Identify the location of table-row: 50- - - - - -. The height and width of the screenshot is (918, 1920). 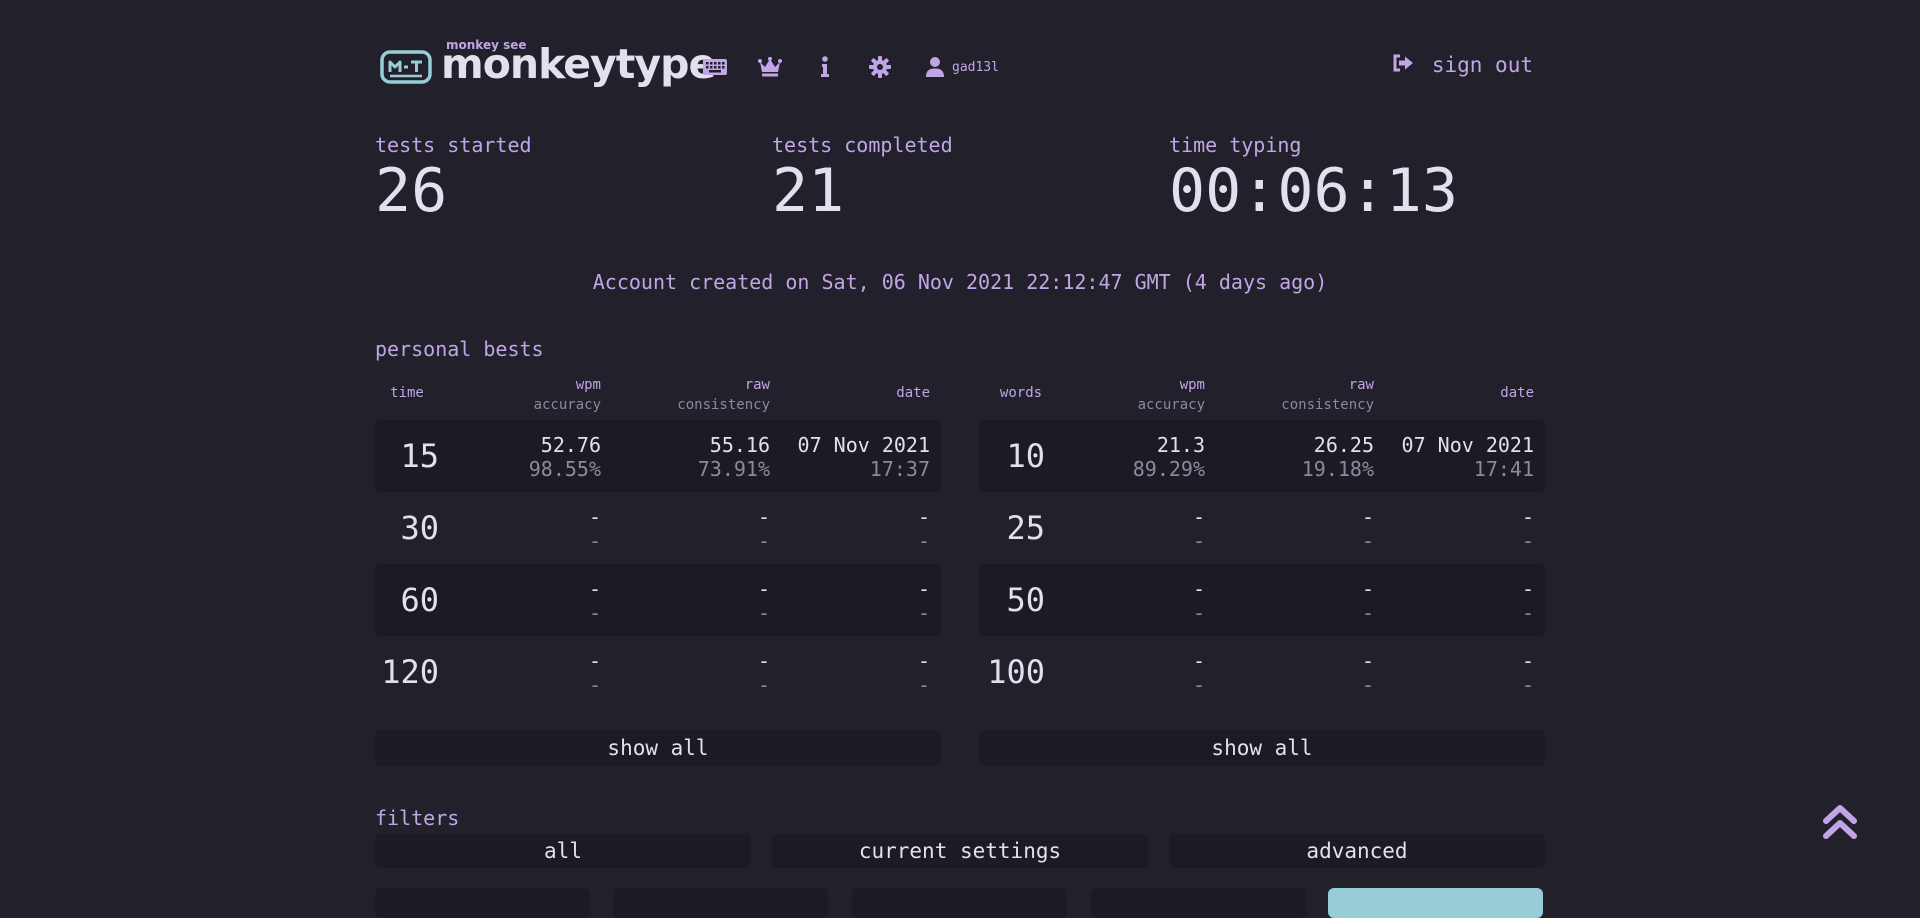
(1262, 600).